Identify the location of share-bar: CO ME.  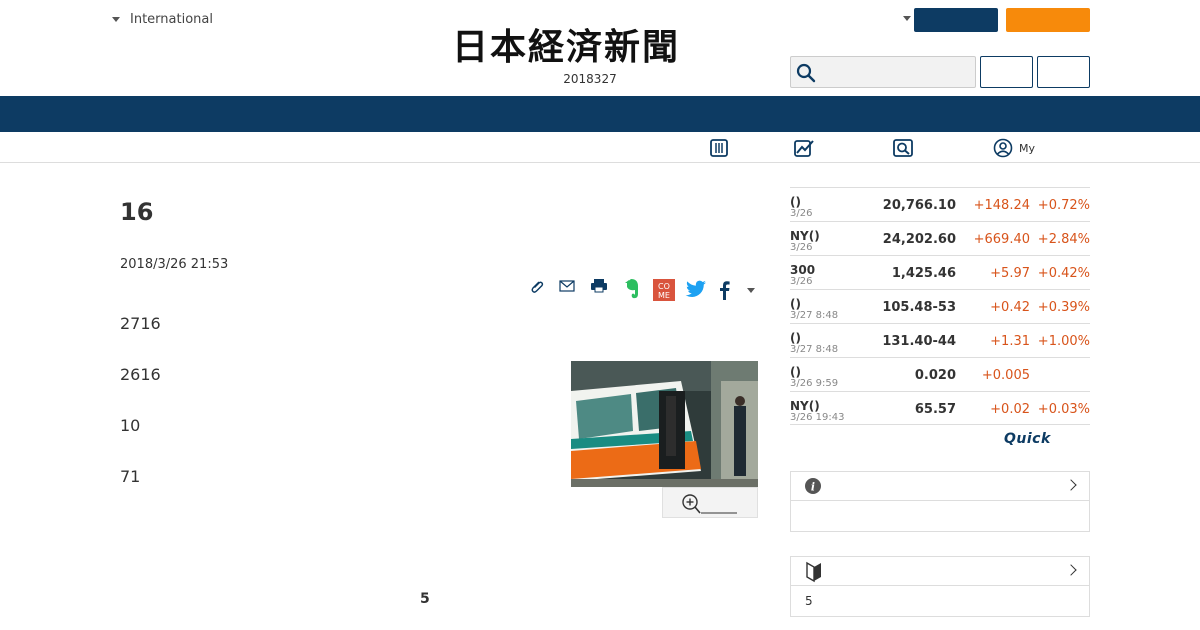
(645, 290).